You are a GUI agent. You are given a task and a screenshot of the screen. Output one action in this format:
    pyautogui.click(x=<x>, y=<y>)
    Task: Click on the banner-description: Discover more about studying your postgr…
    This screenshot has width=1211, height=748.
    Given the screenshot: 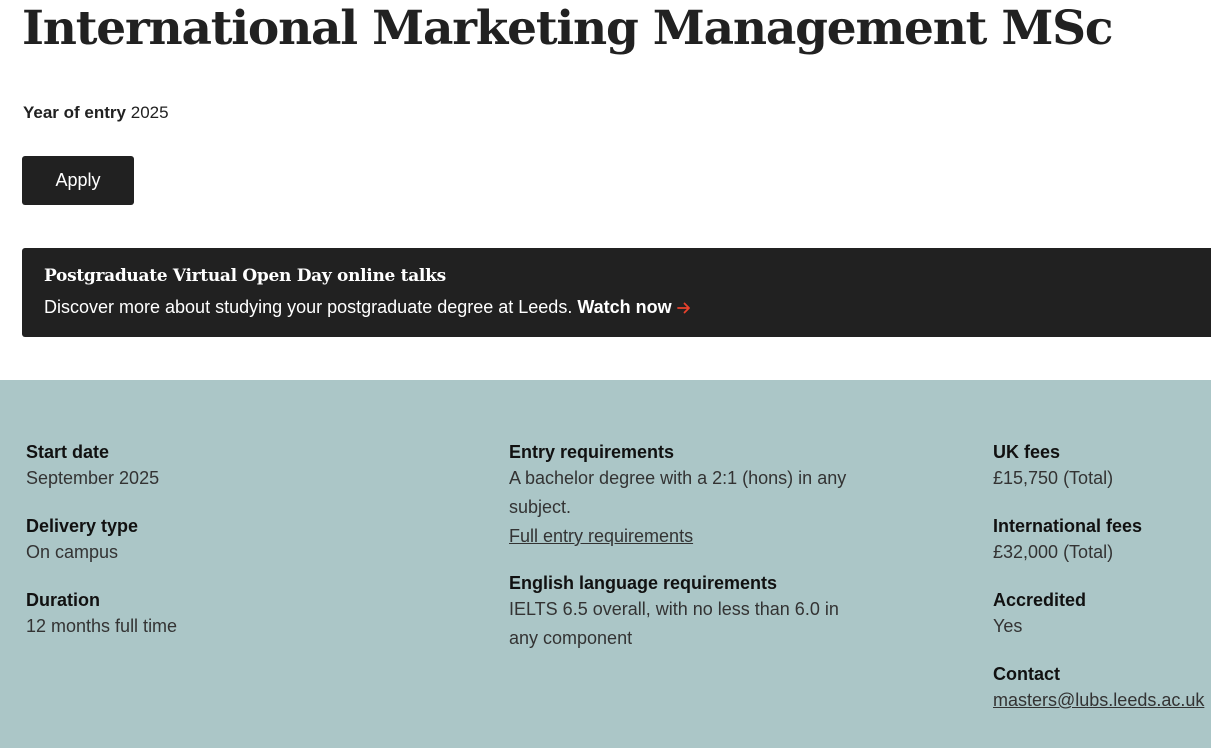 What is the action you would take?
    pyautogui.click(x=308, y=307)
    